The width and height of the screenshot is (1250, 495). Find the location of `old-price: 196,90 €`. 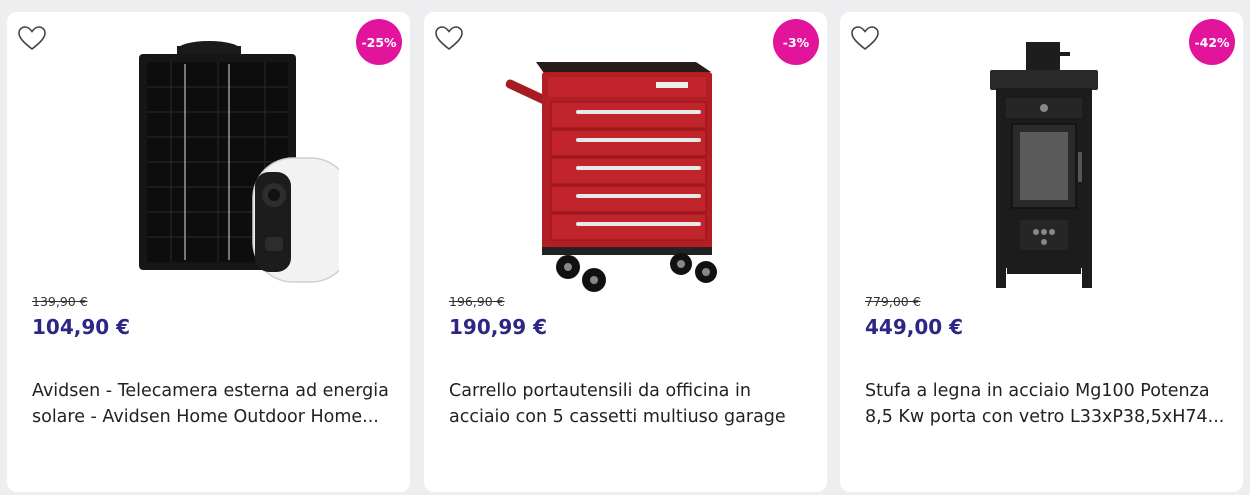

old-price: 196,90 € is located at coordinates (477, 301).